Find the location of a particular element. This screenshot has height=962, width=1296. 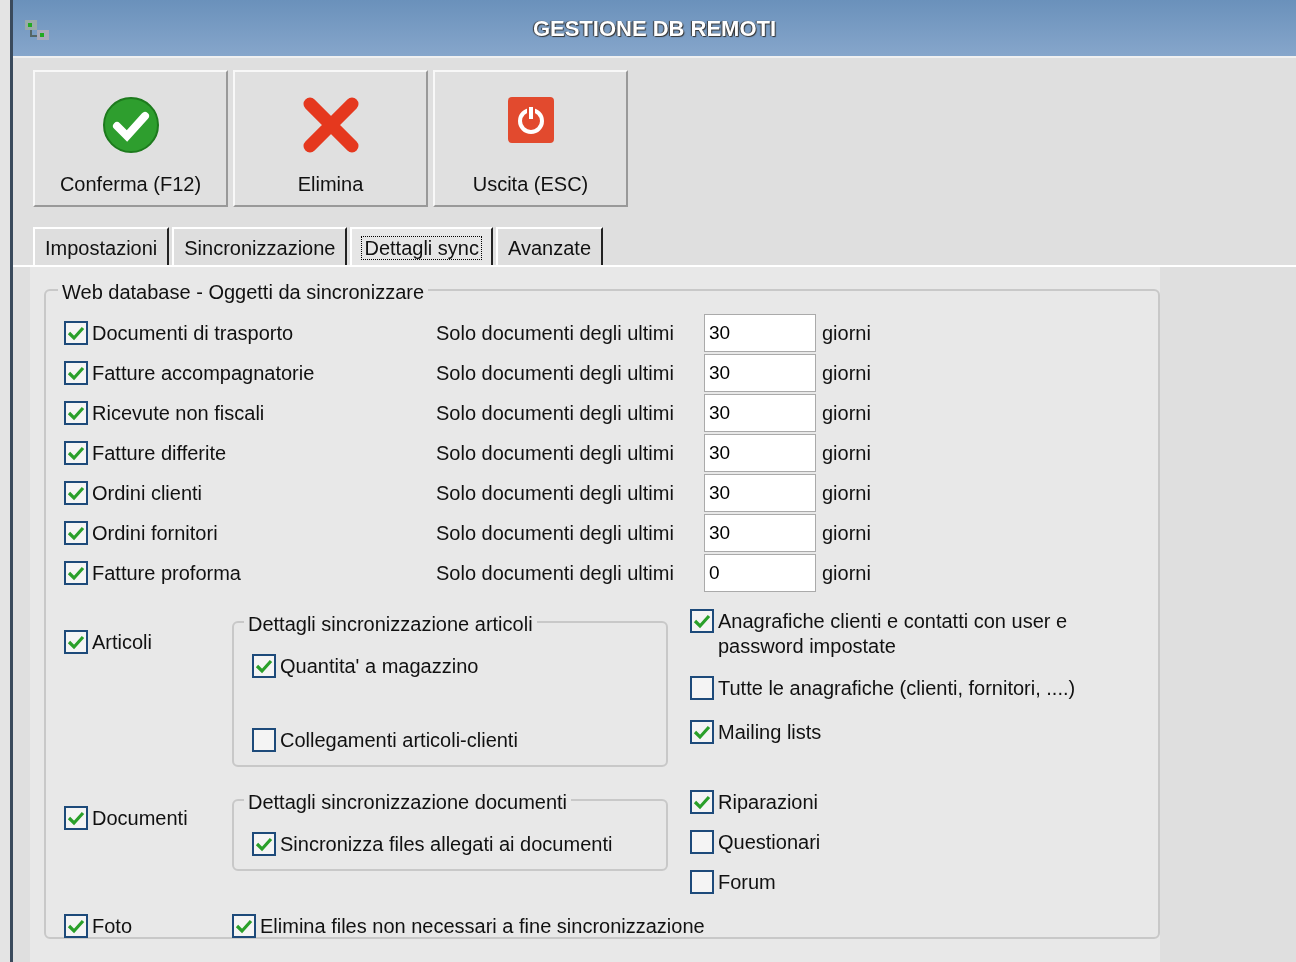

checkbox-label: Documenti di trasporto is located at coordinates (193, 333).